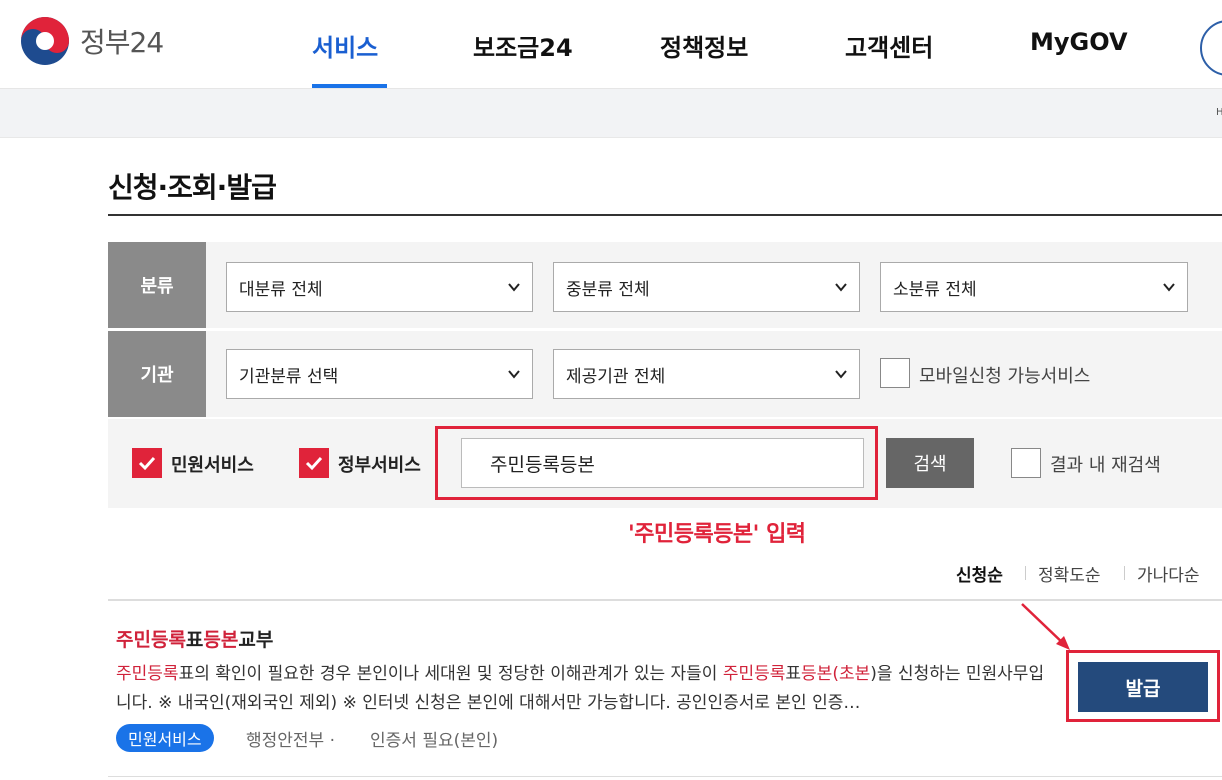  Describe the element at coordinates (157, 285) in the screenshot. I see `category-label: 분류` at that location.